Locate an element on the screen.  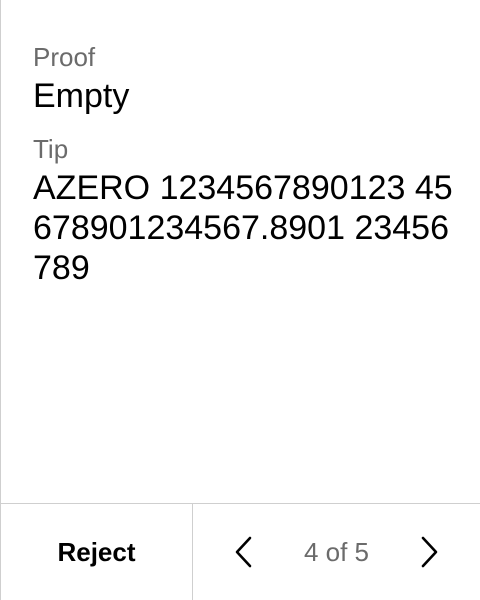
page-indicator: 4 of 5 is located at coordinates (336, 551).